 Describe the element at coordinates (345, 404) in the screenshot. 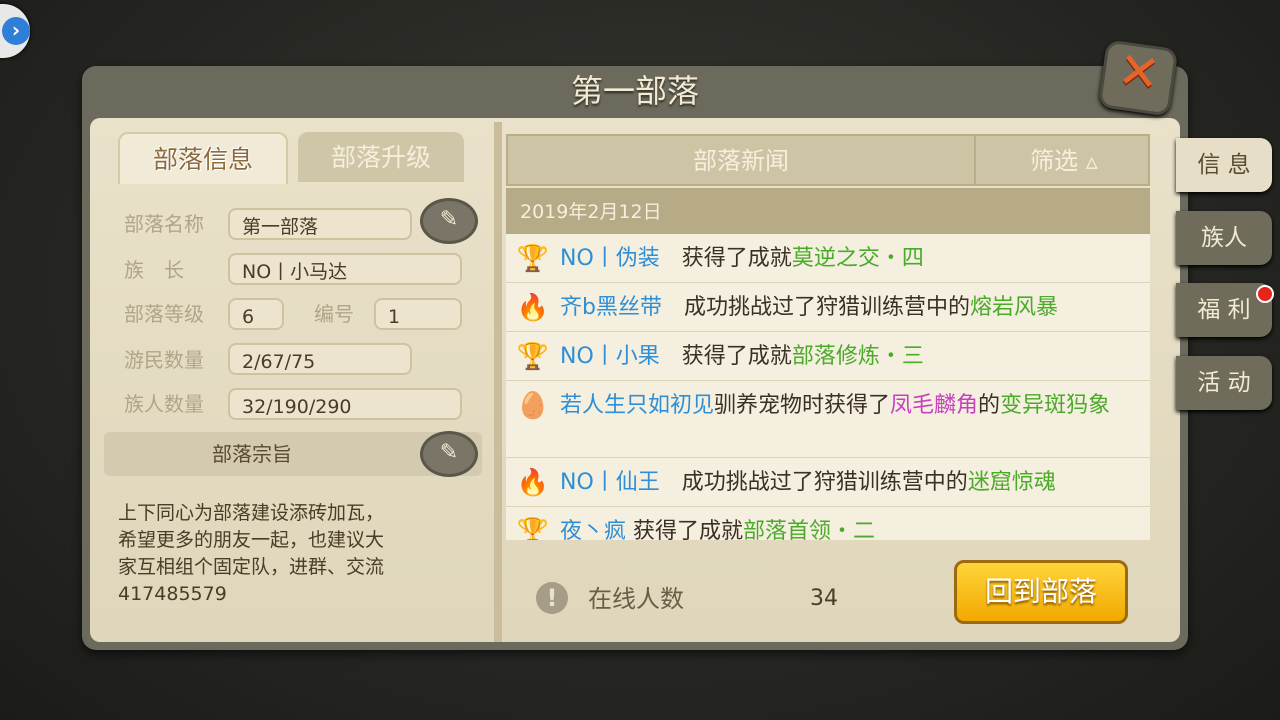

I see `members-field: 32/190/290` at that location.